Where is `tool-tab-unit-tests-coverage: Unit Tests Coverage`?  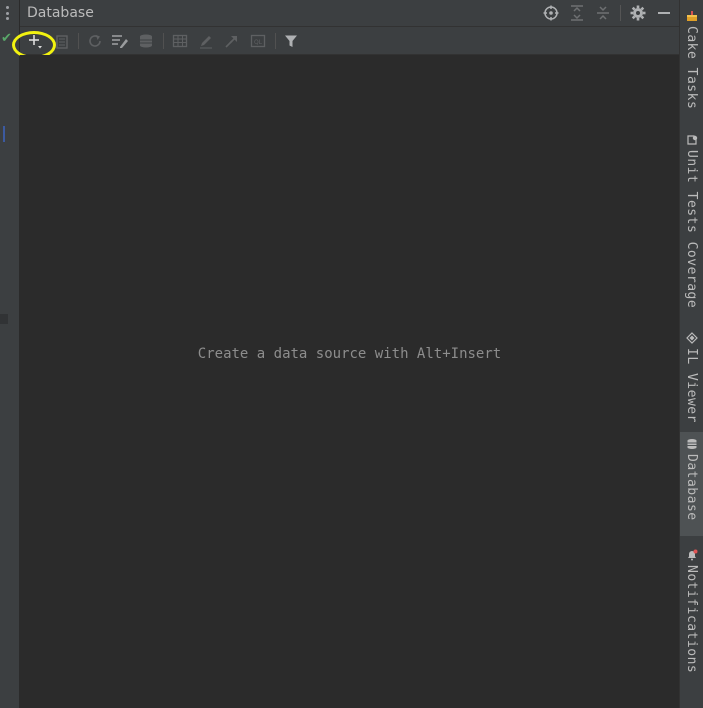
tool-tab-unit-tests-coverage: Unit Tests Coverage is located at coordinates (691, 218).